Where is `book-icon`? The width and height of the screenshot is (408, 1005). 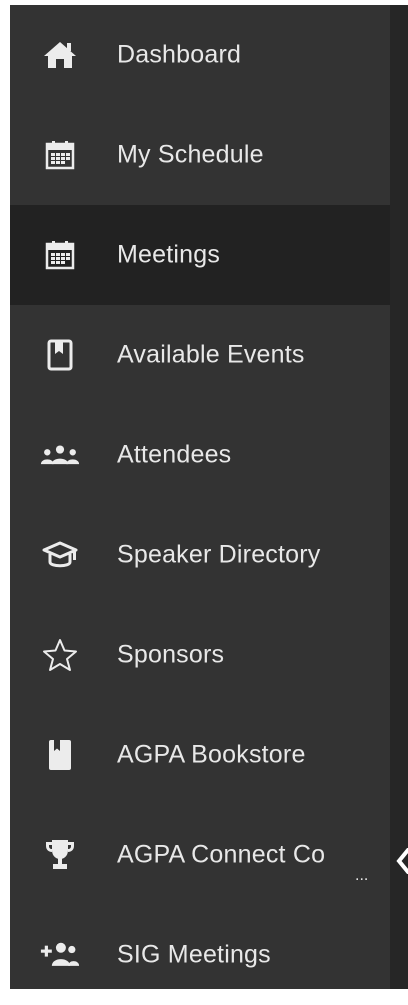
book-icon is located at coordinates (60, 755).